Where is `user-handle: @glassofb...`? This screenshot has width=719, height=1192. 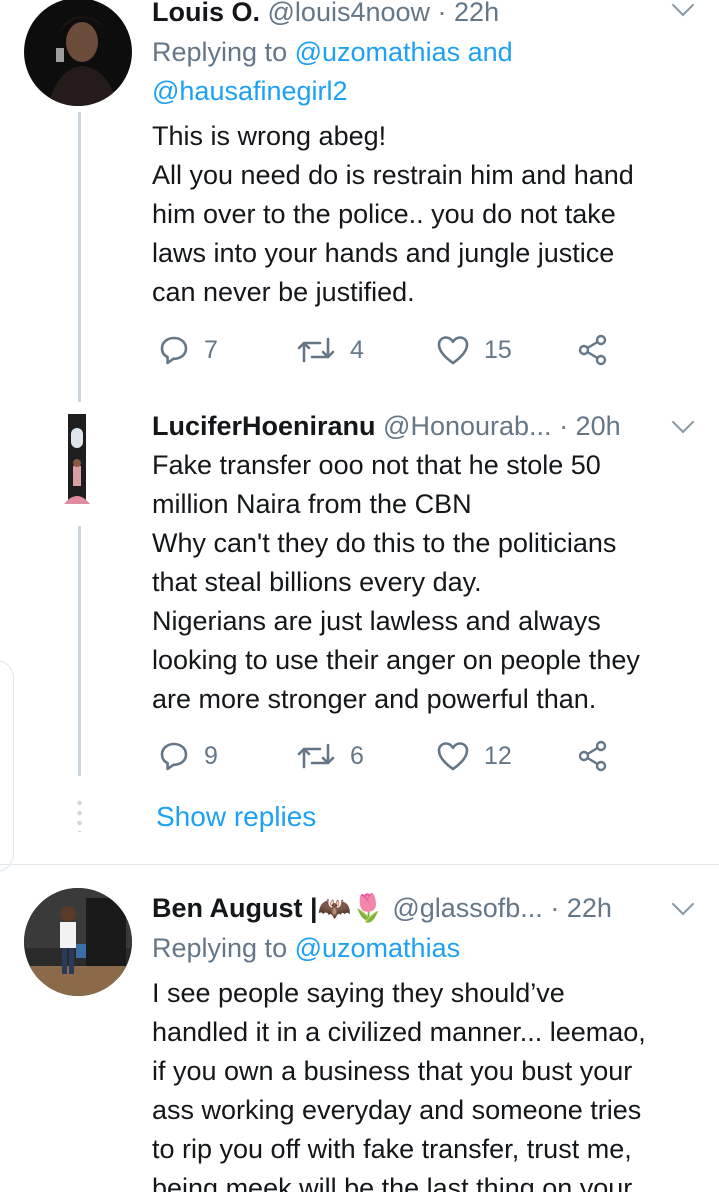
user-handle: @glassofb... is located at coordinates (467, 908).